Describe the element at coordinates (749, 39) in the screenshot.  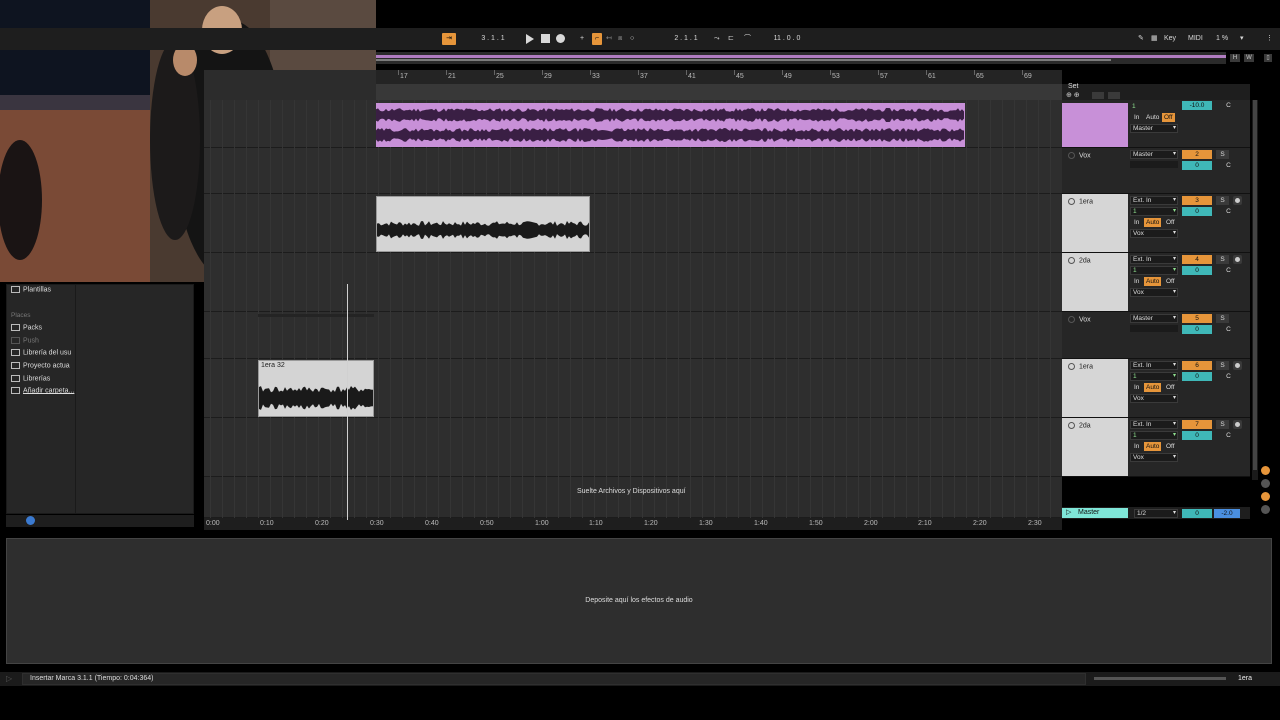
I see `punch-out-icon: ⌒` at that location.